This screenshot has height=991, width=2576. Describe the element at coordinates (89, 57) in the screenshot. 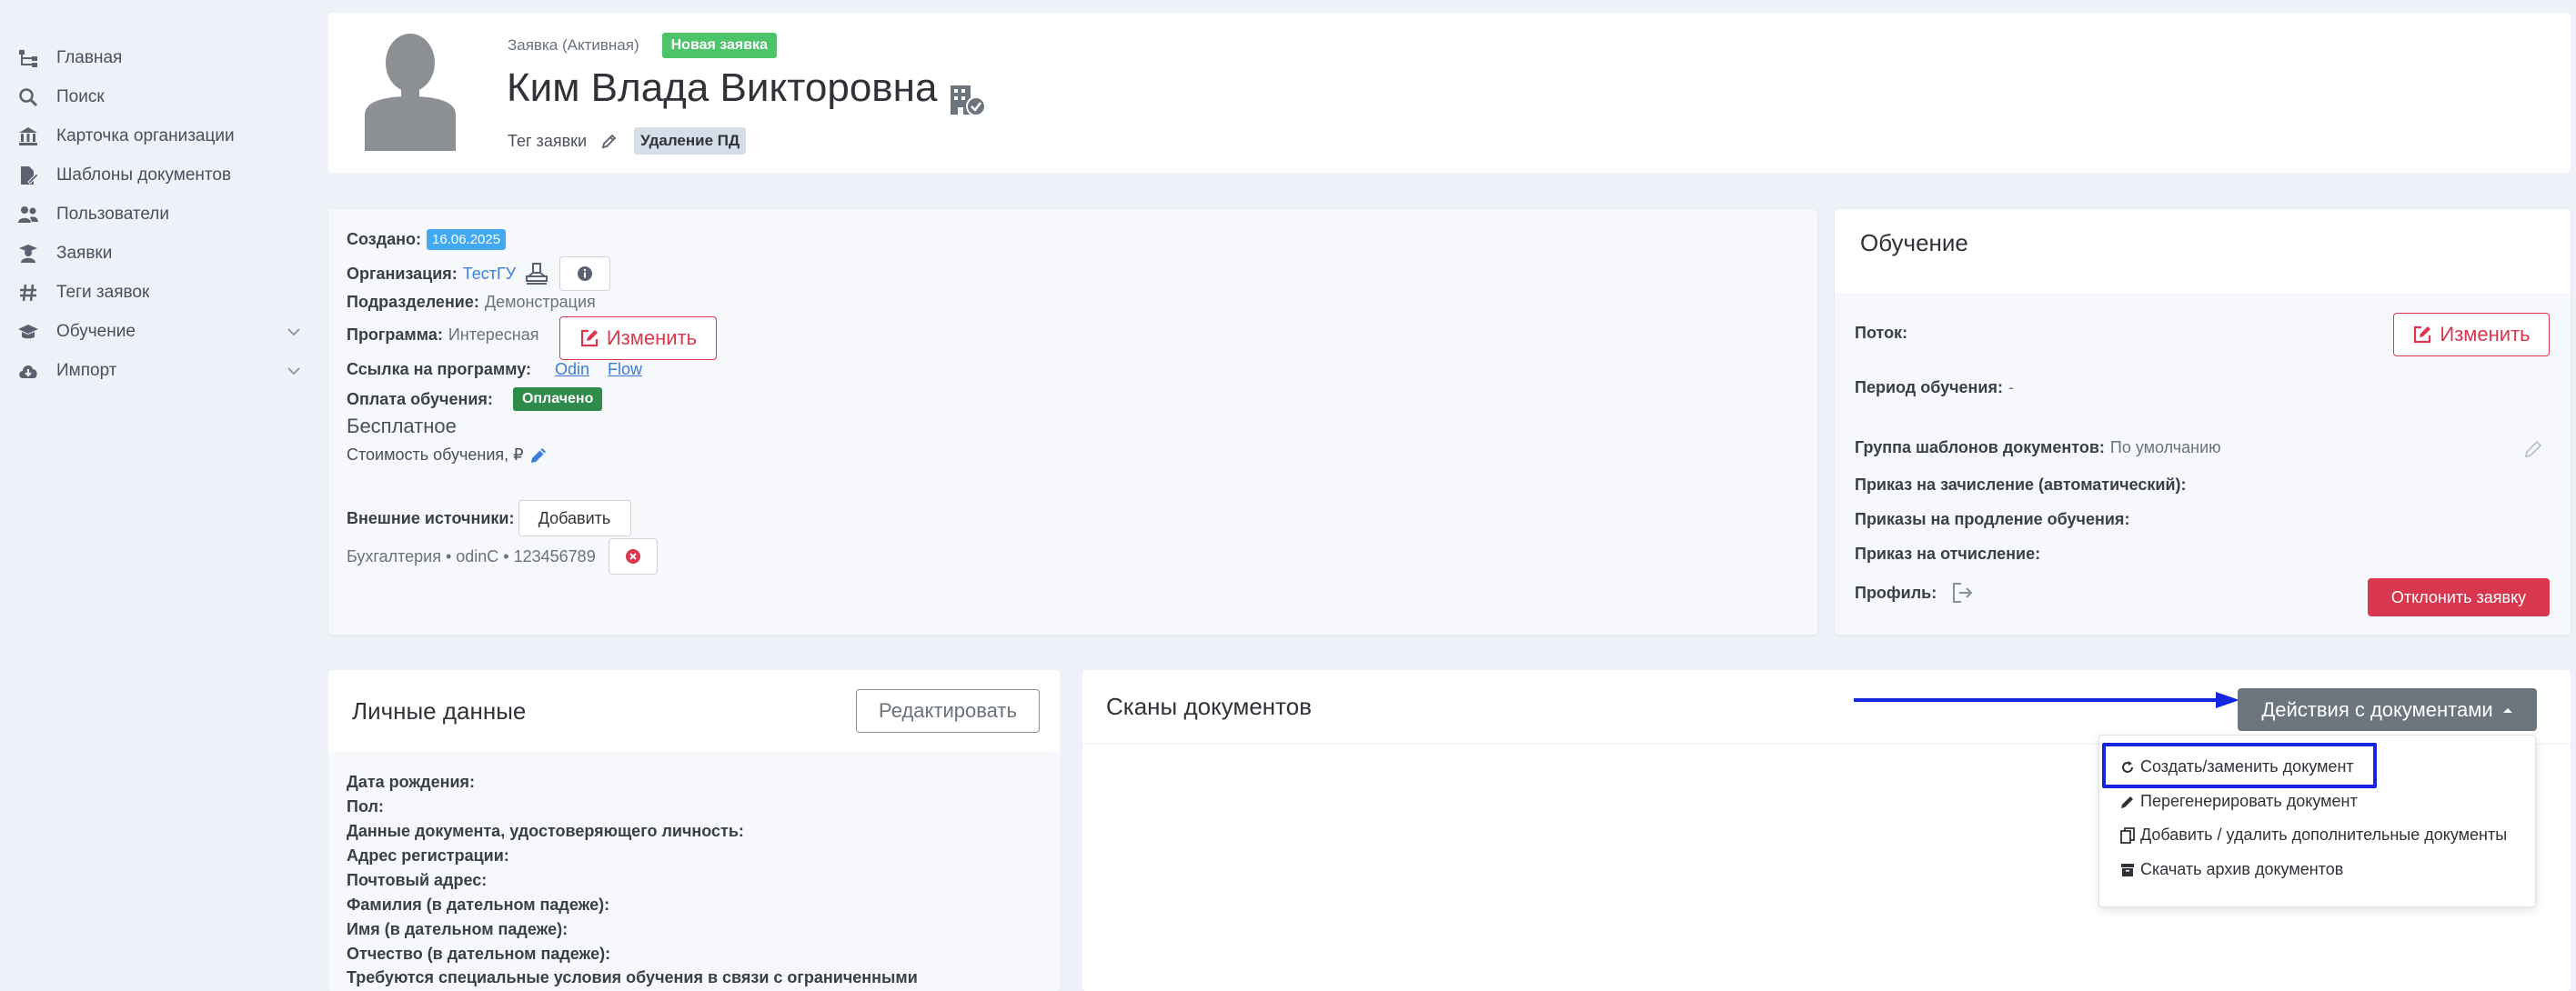

I see `sidebar-item-label: Главная` at that location.